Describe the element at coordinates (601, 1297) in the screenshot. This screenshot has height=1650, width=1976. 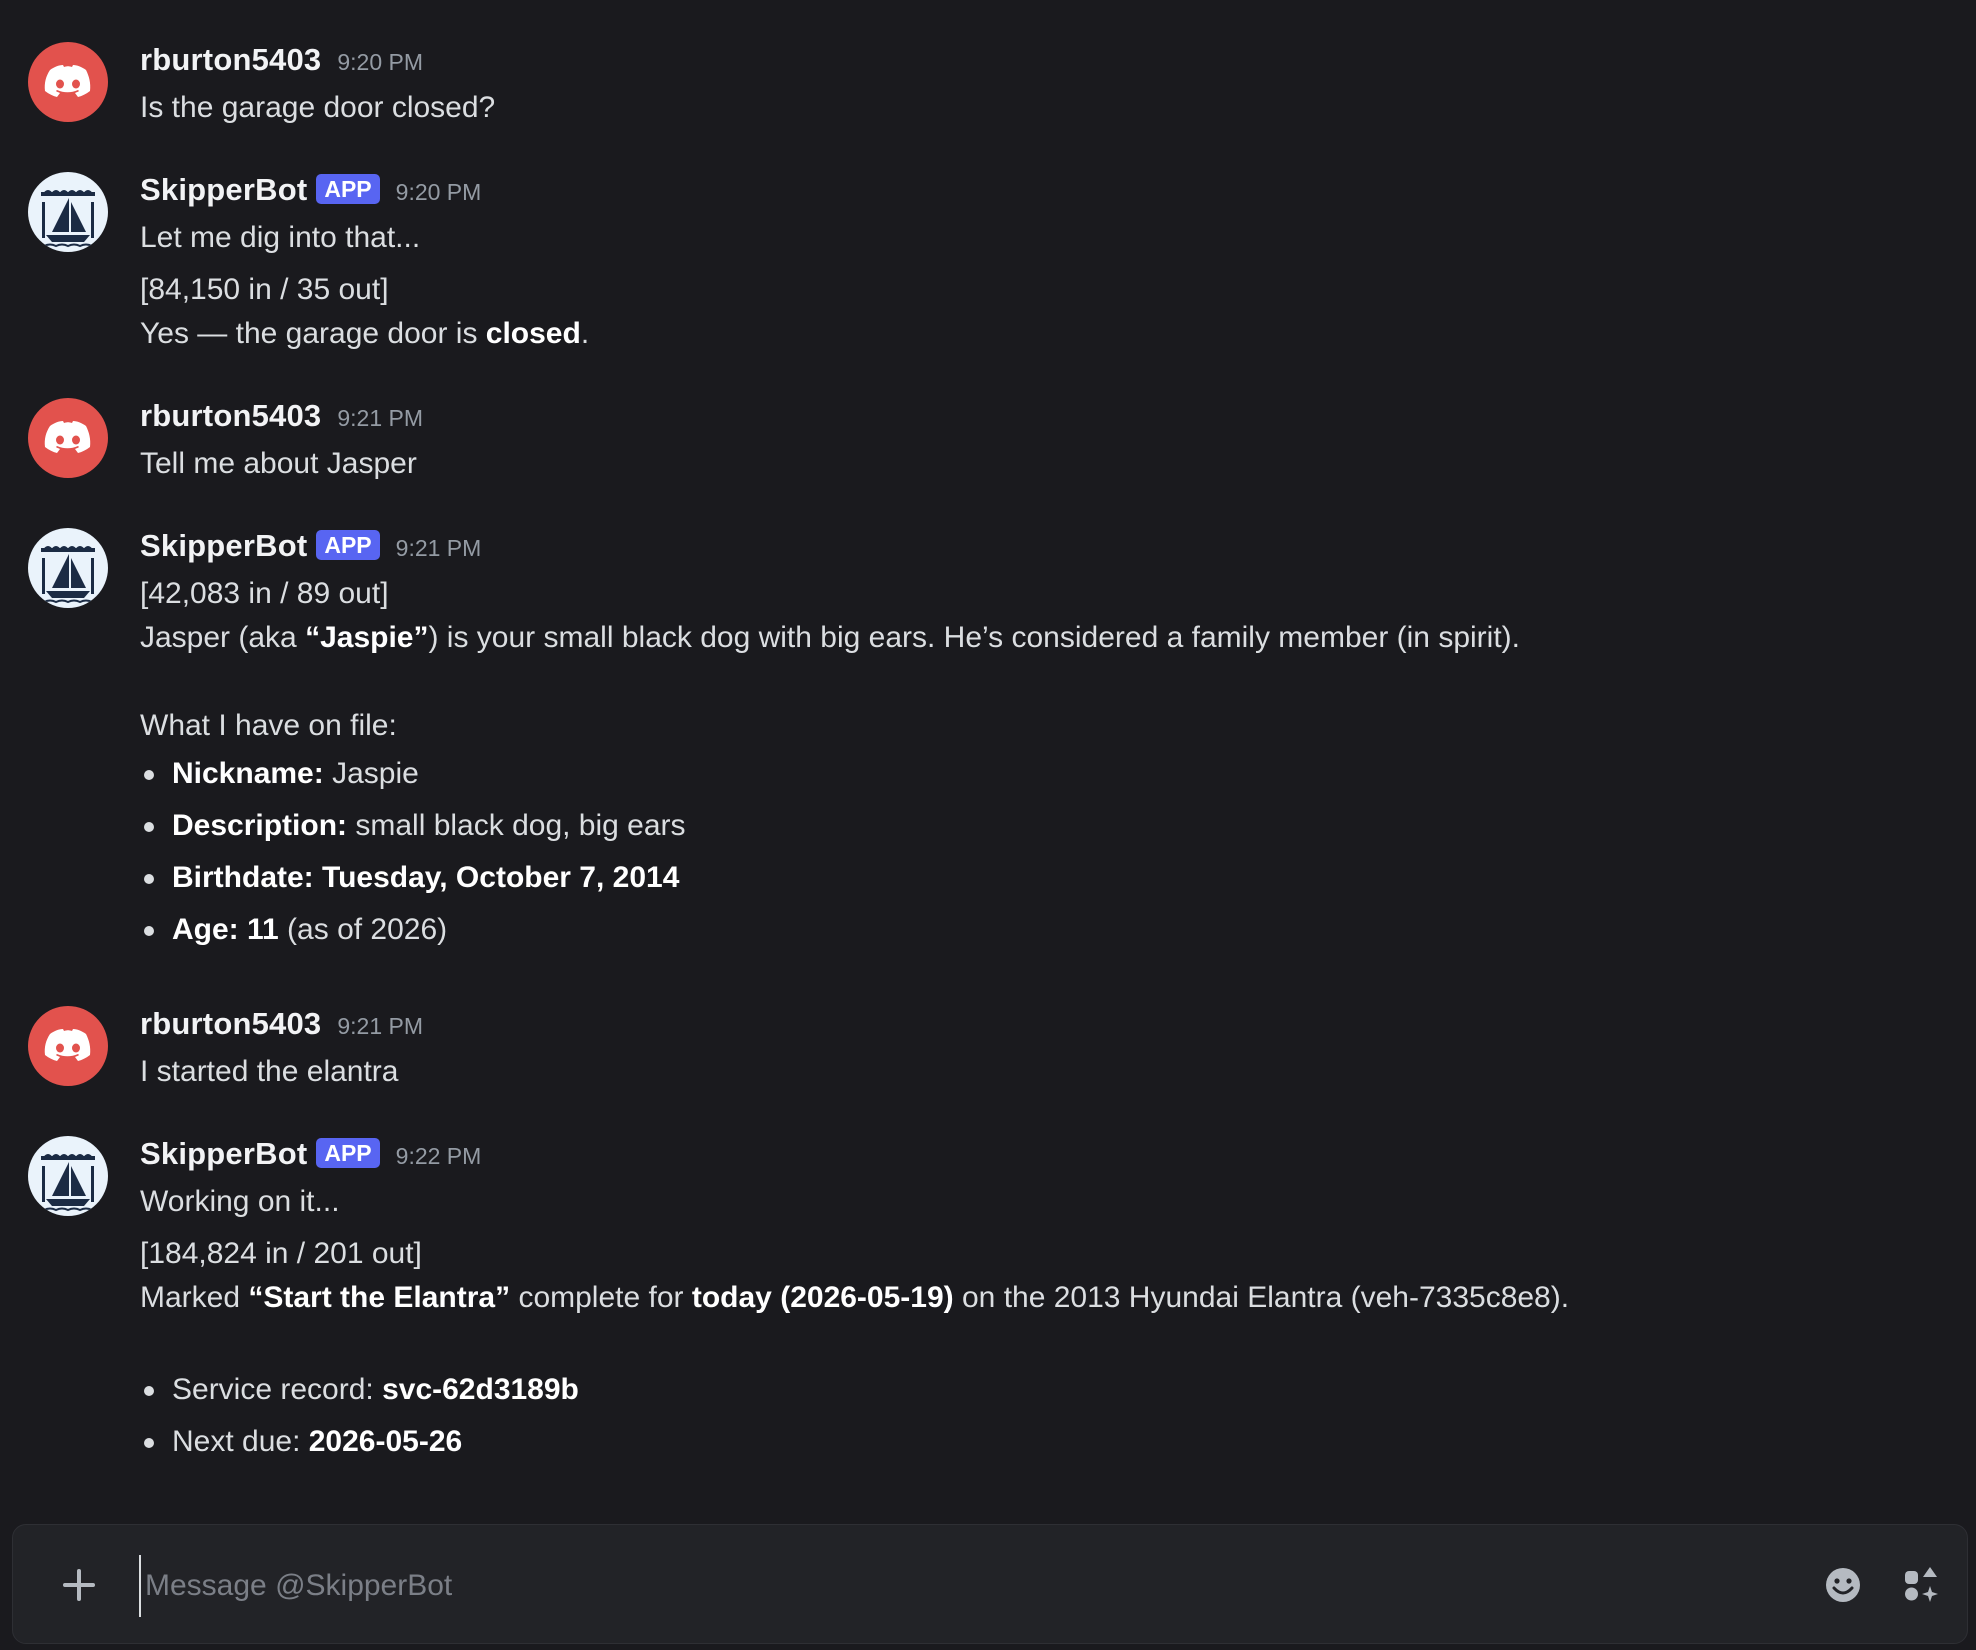
I see `text-run: complete for` at that location.